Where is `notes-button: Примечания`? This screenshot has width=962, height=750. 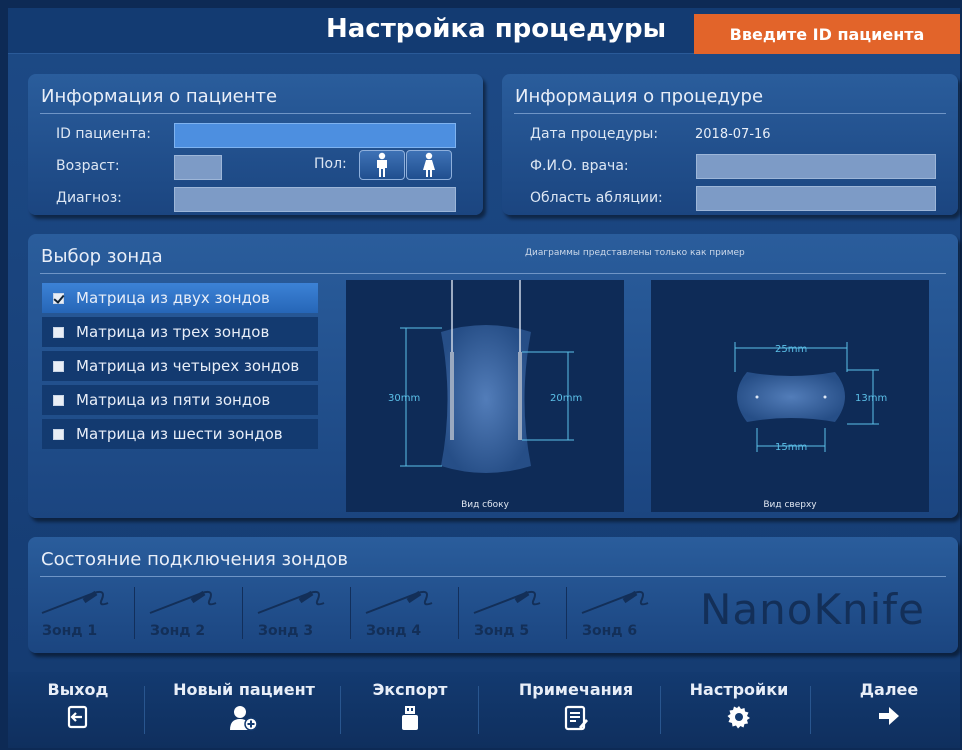
notes-button: Примечания is located at coordinates (576, 710).